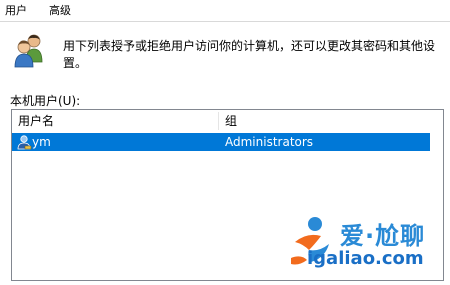  What do you see at coordinates (16, 11) in the screenshot?
I see `tab-users: 用户` at bounding box center [16, 11].